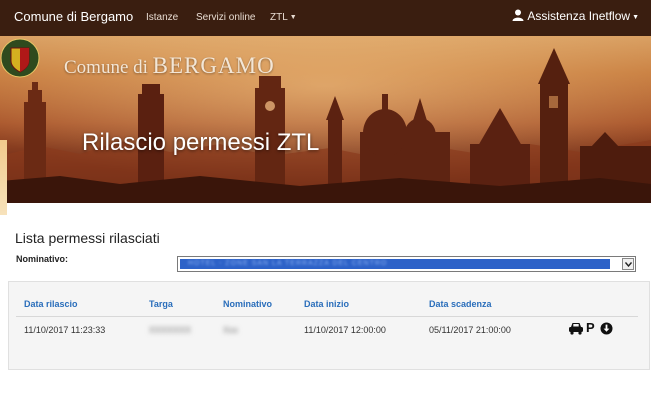  Describe the element at coordinates (326, 304) in the screenshot. I see `column-header-data-inizio: Data inizio` at that location.